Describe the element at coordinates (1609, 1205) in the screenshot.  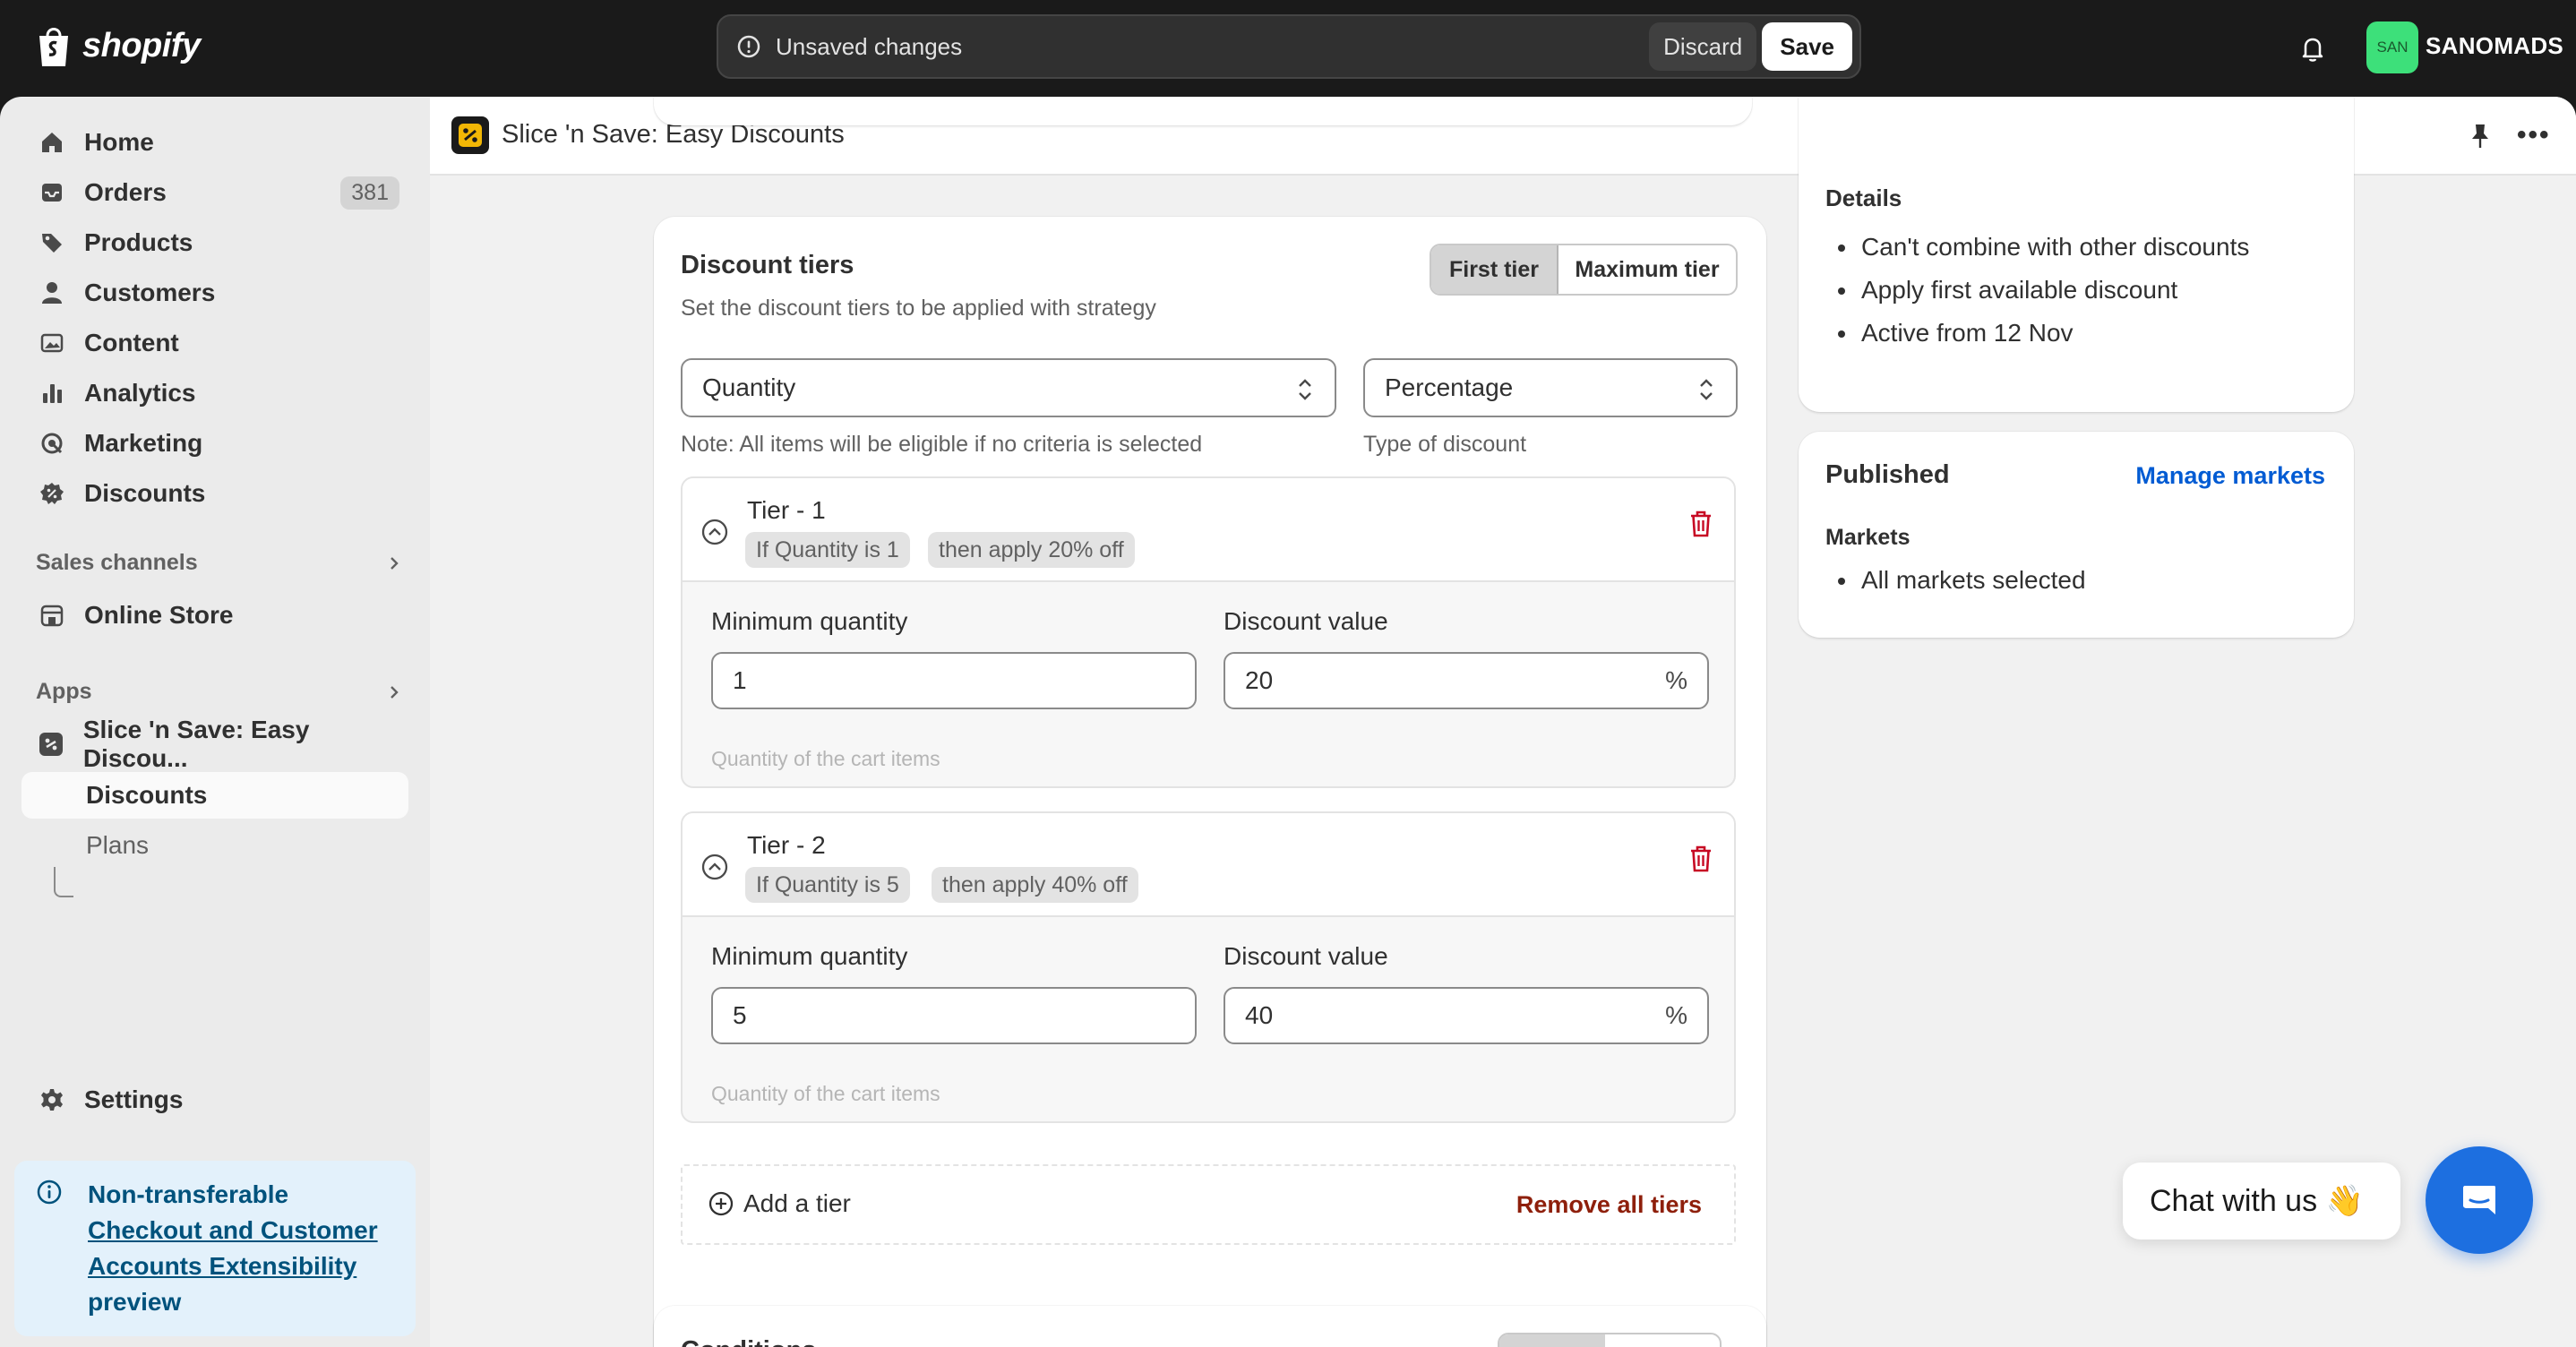
I see `remove-all-tiers-button: Remove all tiers` at that location.